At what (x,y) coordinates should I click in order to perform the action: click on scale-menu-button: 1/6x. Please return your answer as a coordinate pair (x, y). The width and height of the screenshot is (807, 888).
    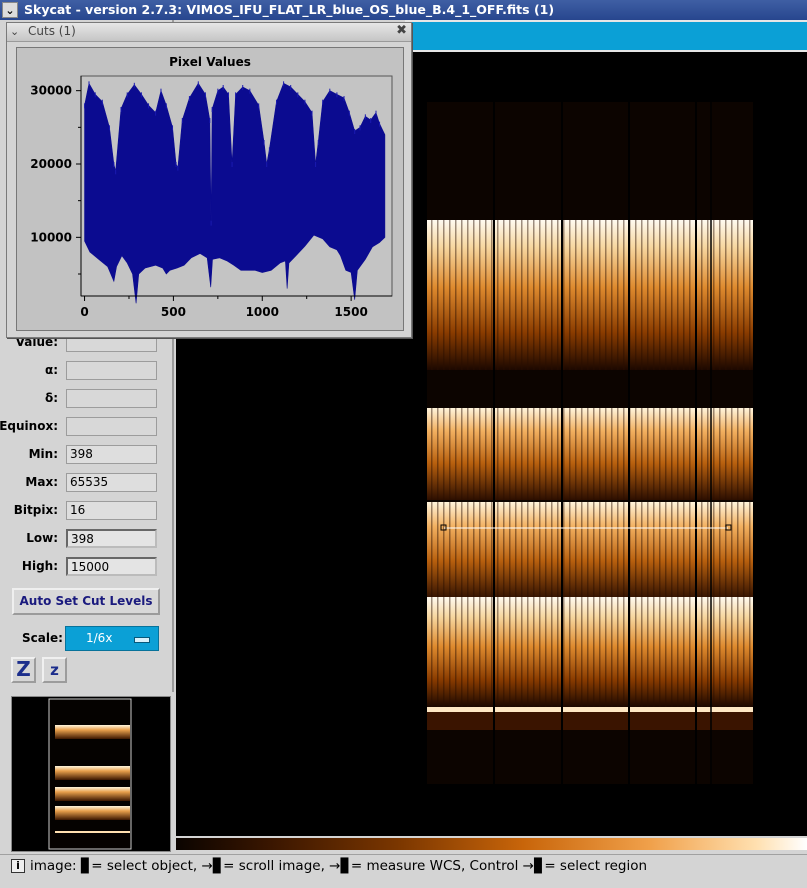
    Looking at the image, I should click on (112, 638).